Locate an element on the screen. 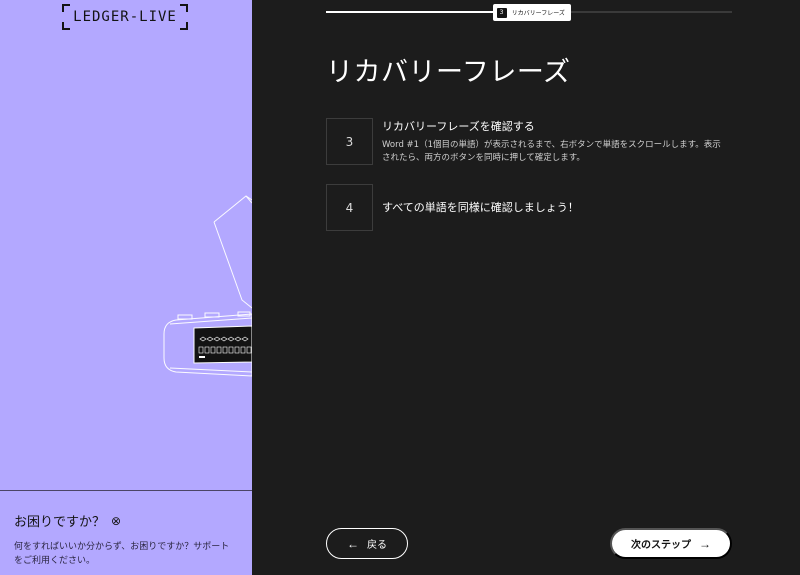  back-button: ← 戻る is located at coordinates (367, 543).